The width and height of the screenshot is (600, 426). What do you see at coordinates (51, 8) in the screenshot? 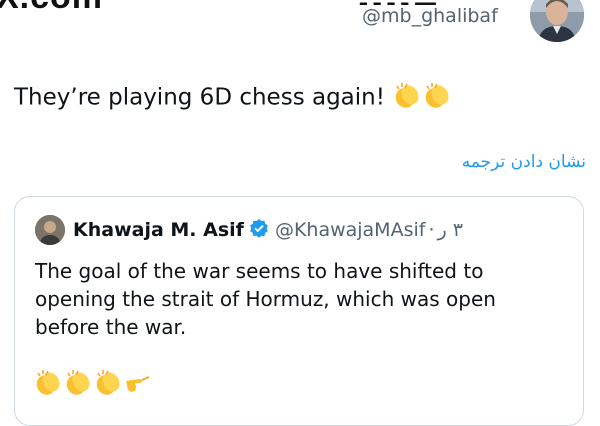
I see `site-watermark: X.com` at bounding box center [51, 8].